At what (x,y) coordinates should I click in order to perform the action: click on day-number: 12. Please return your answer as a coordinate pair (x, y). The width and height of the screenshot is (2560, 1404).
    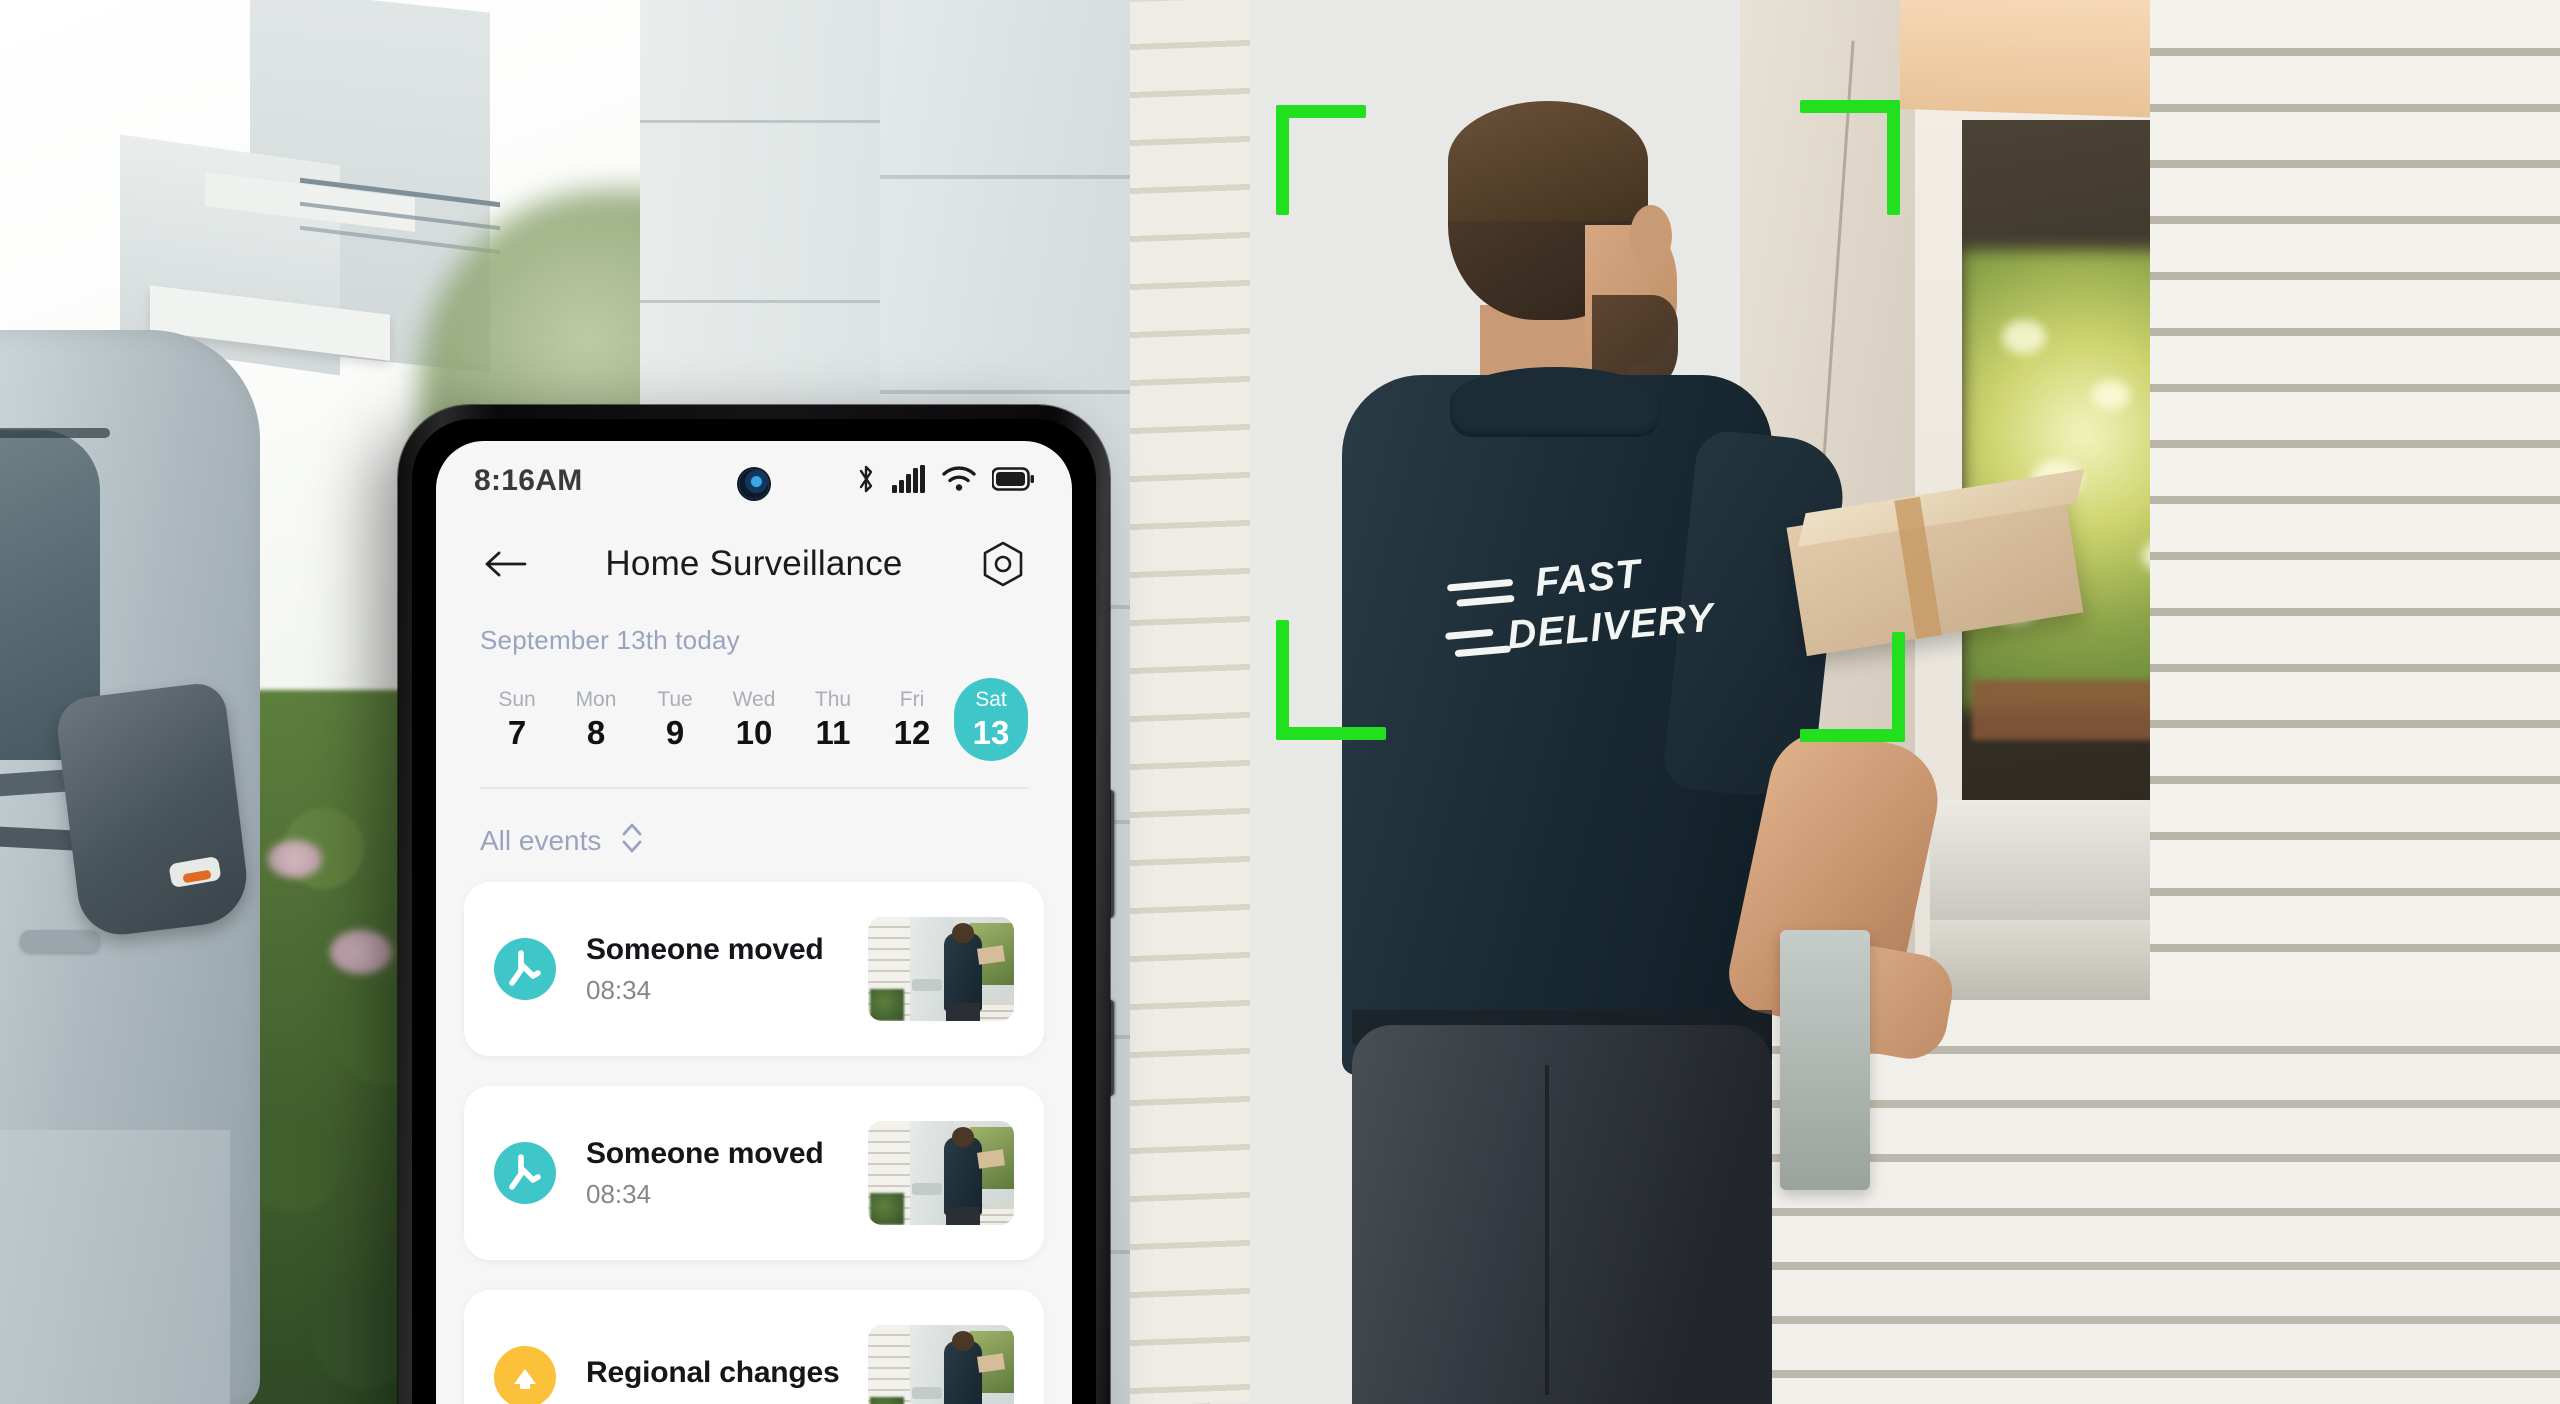
    Looking at the image, I should click on (912, 733).